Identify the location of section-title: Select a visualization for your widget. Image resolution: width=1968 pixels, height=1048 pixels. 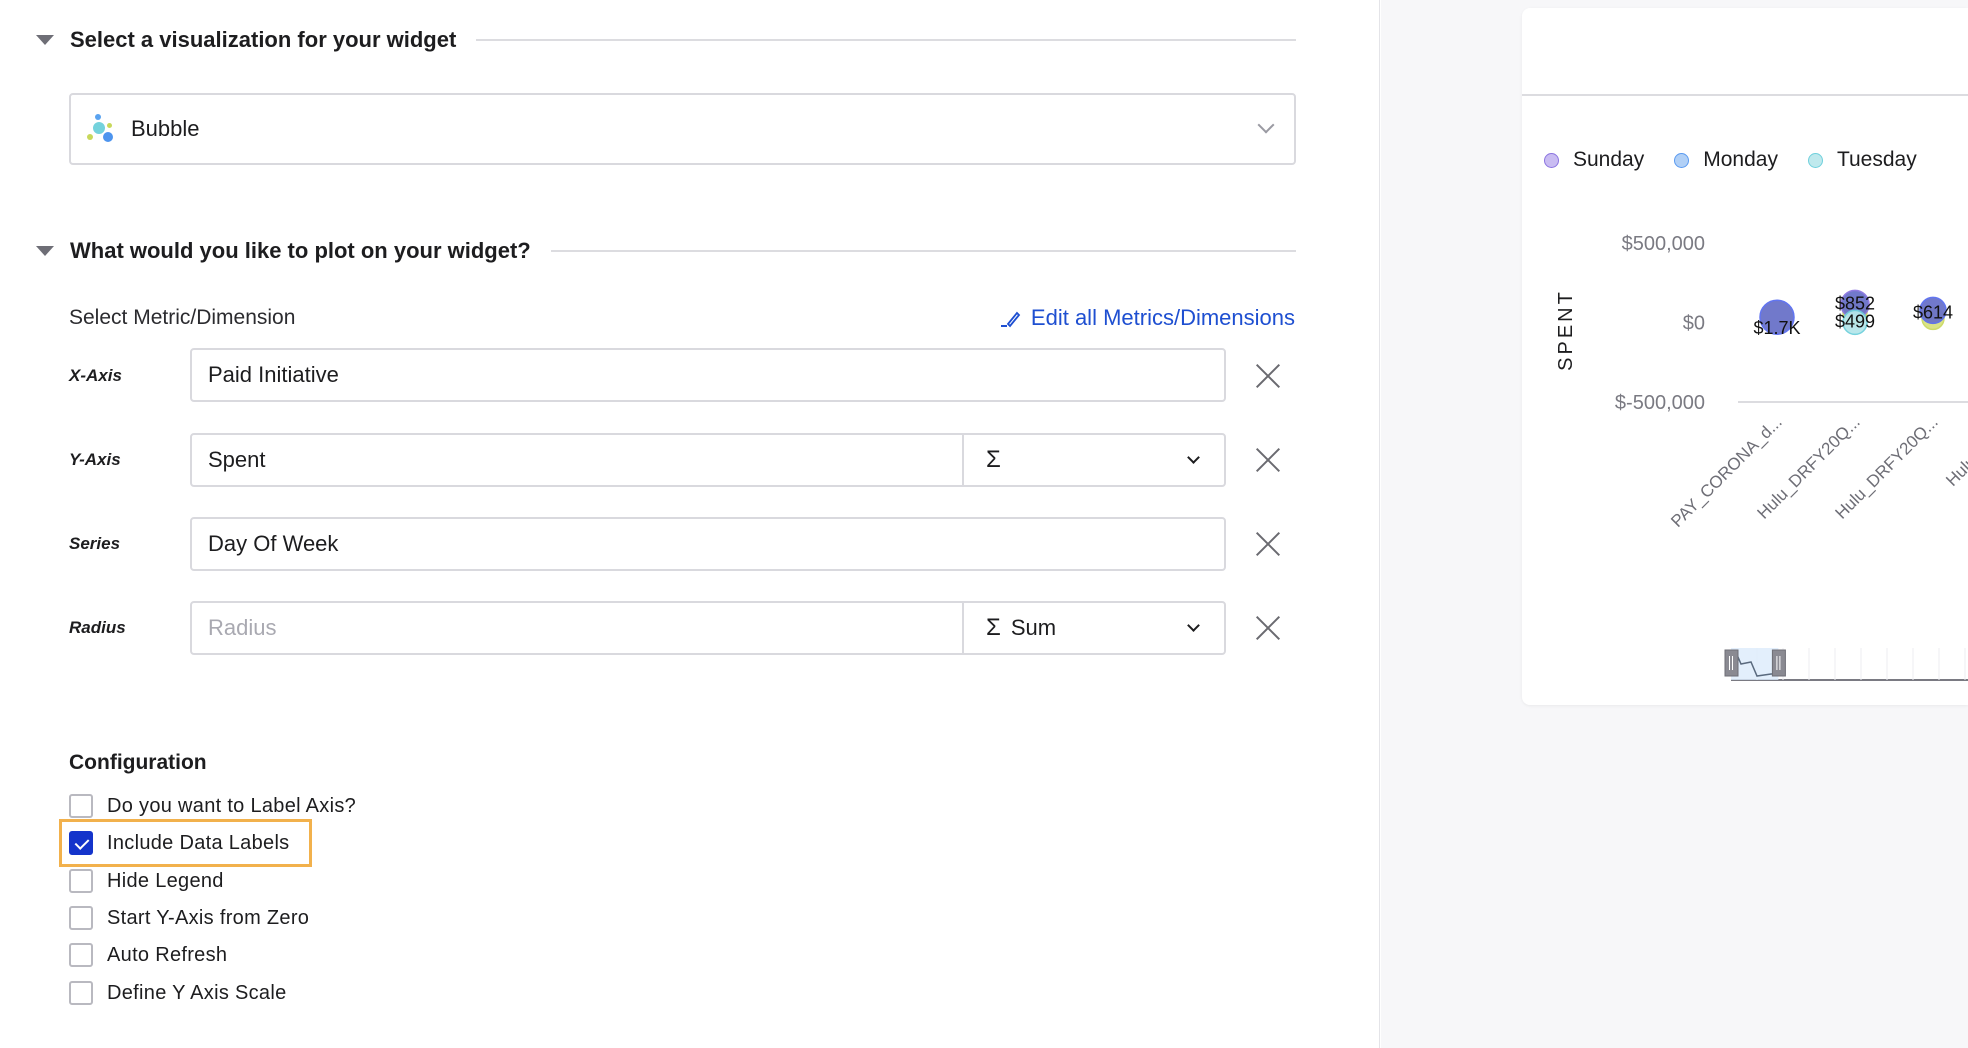
(263, 39).